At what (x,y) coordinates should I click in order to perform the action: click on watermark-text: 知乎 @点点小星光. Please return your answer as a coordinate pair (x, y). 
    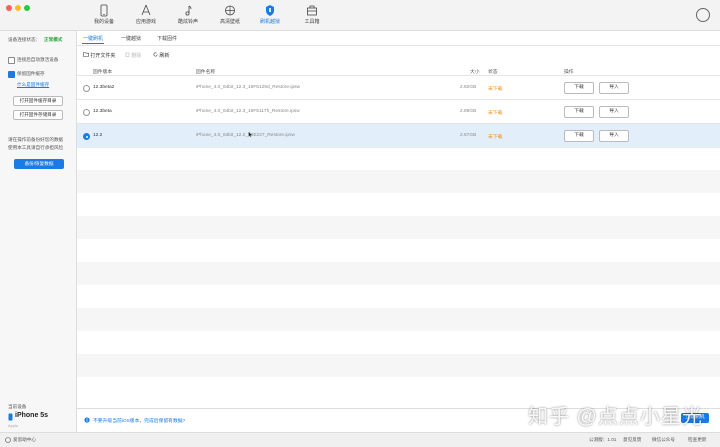
    Looking at the image, I should click on (615, 417).